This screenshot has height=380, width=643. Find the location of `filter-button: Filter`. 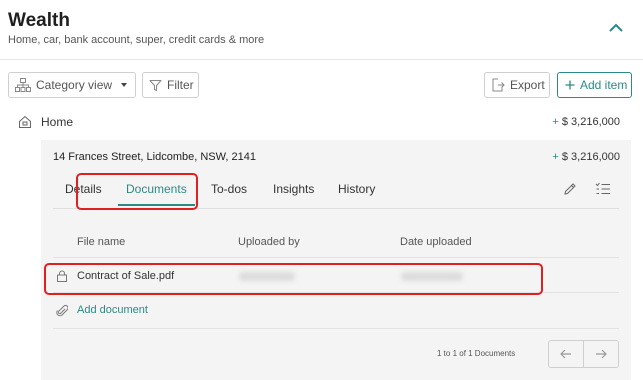

filter-button: Filter is located at coordinates (170, 85).